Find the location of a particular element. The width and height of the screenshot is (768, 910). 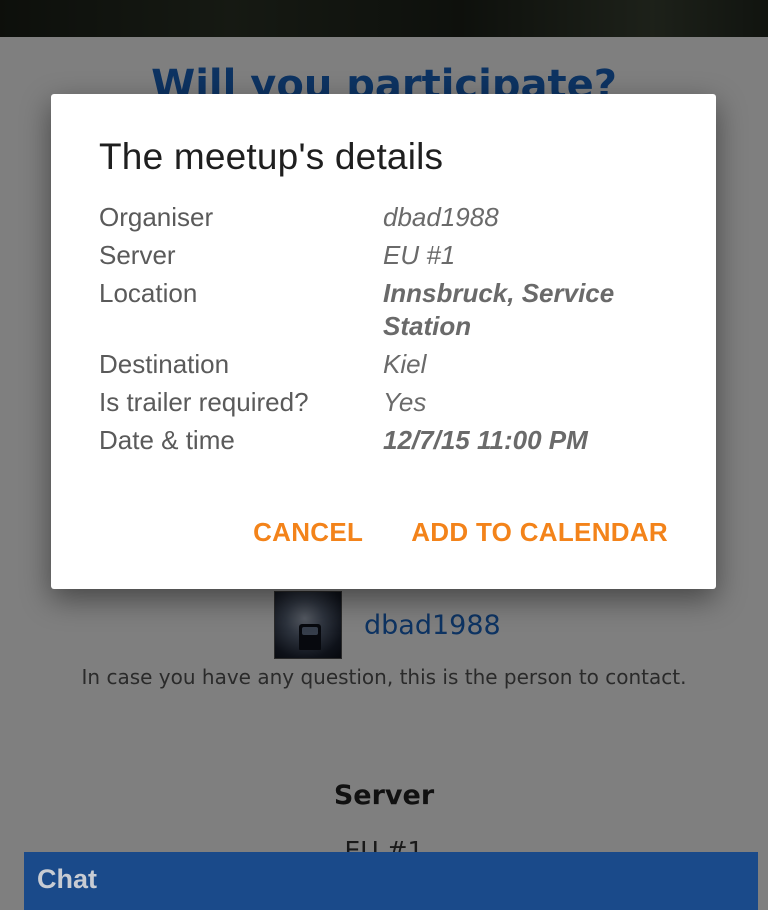

detail-row-location: Location Innsbruck, Service Station is located at coordinates (389, 310).